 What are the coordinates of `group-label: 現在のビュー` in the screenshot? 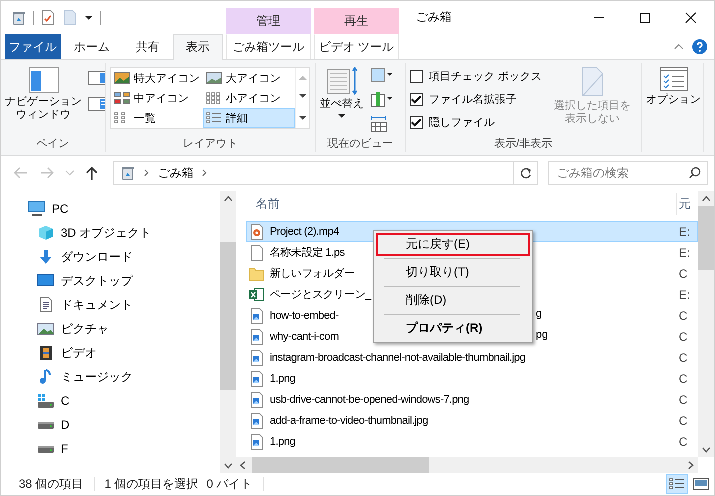 It's located at (360, 144).